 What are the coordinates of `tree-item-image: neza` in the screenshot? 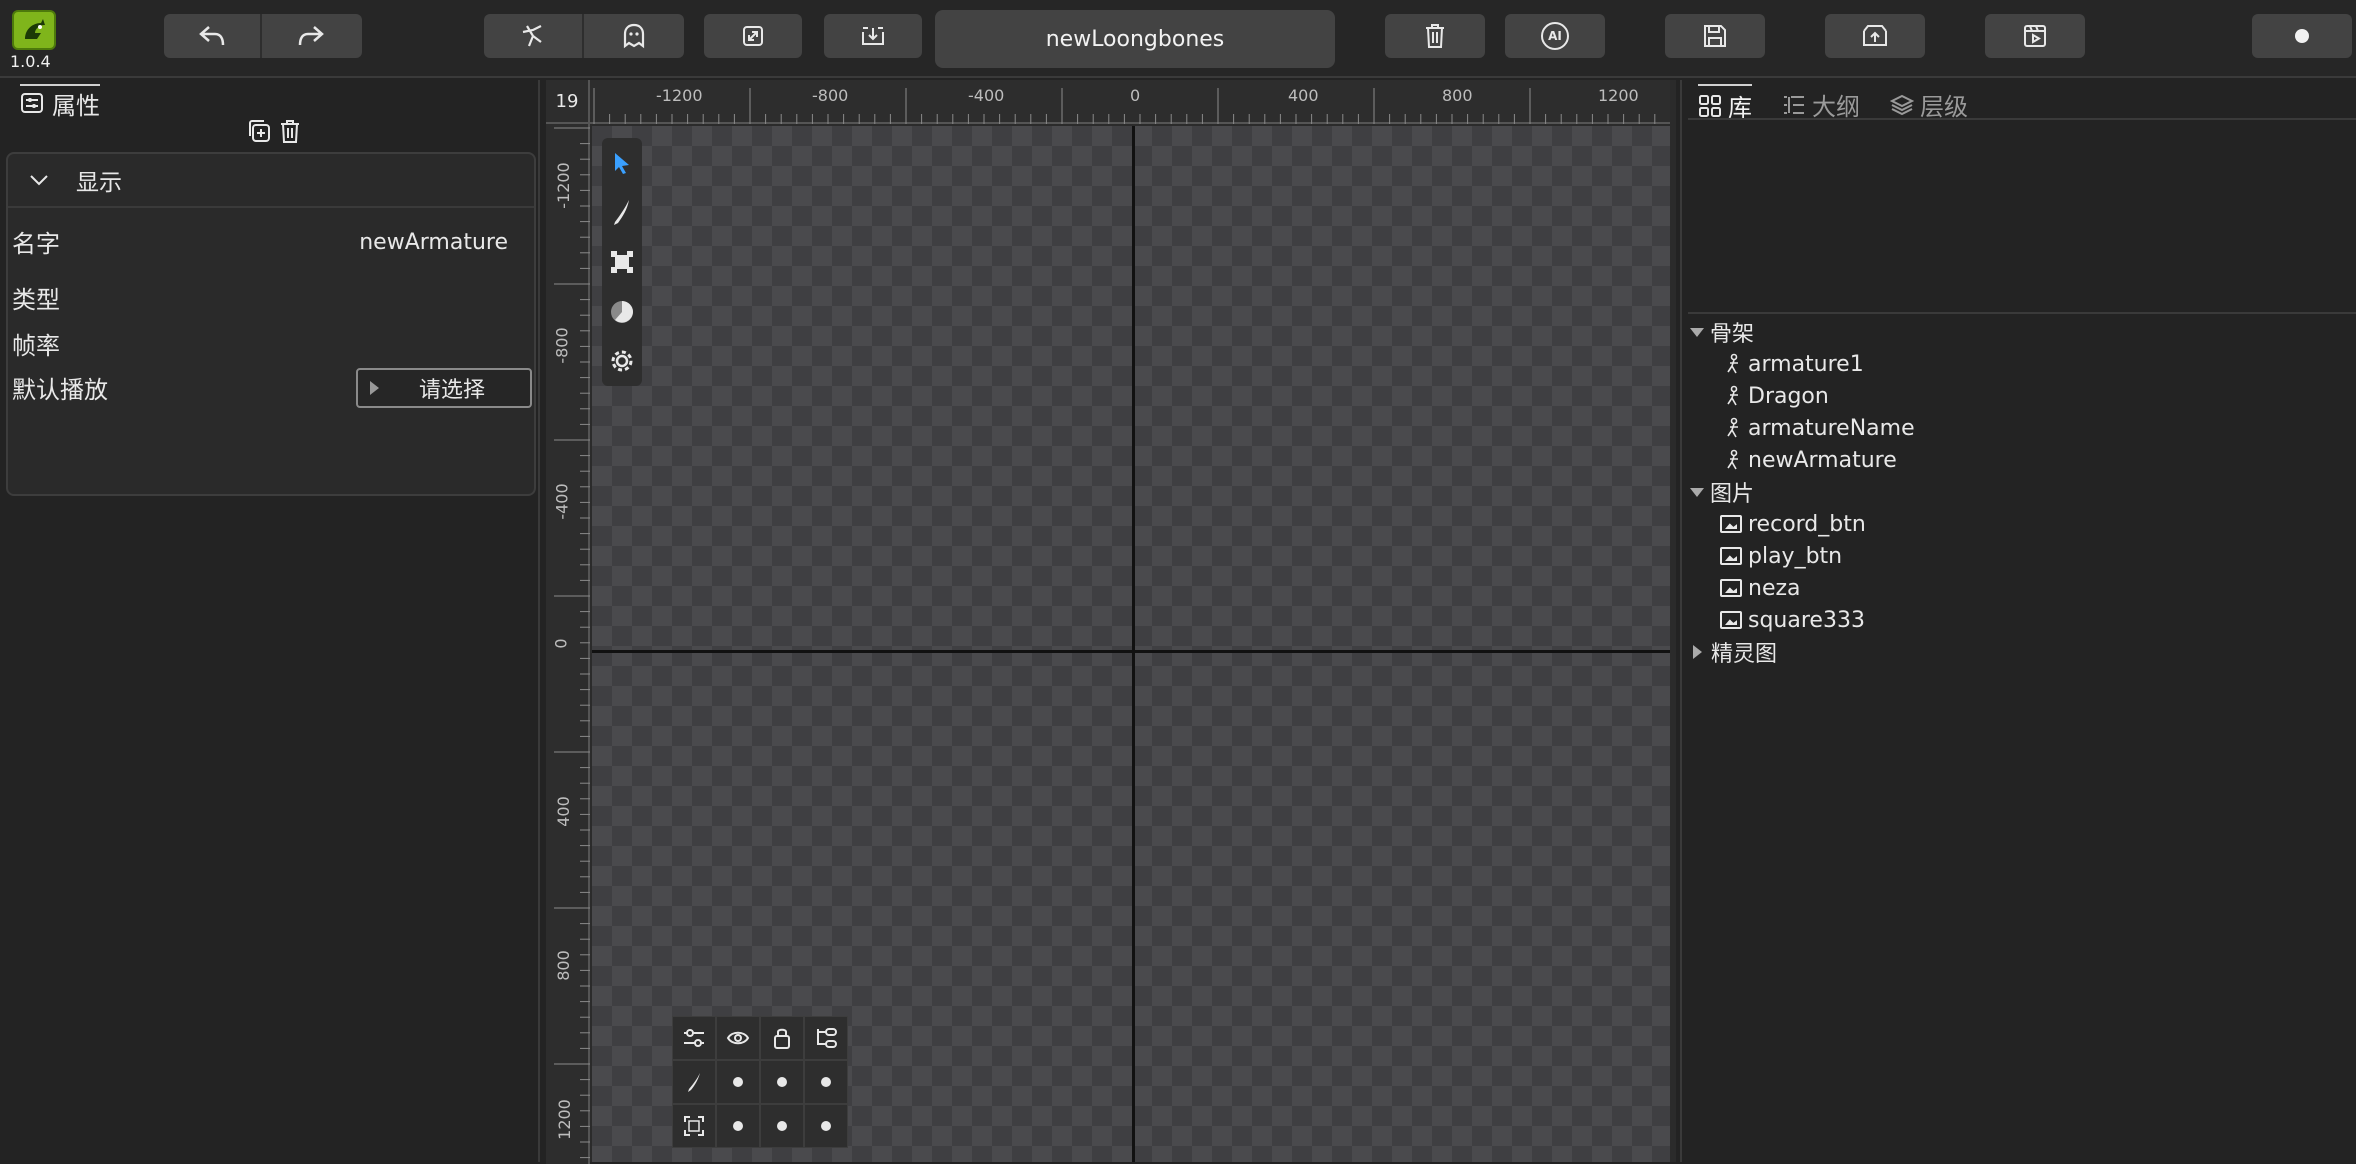 It's located at (1802, 588).